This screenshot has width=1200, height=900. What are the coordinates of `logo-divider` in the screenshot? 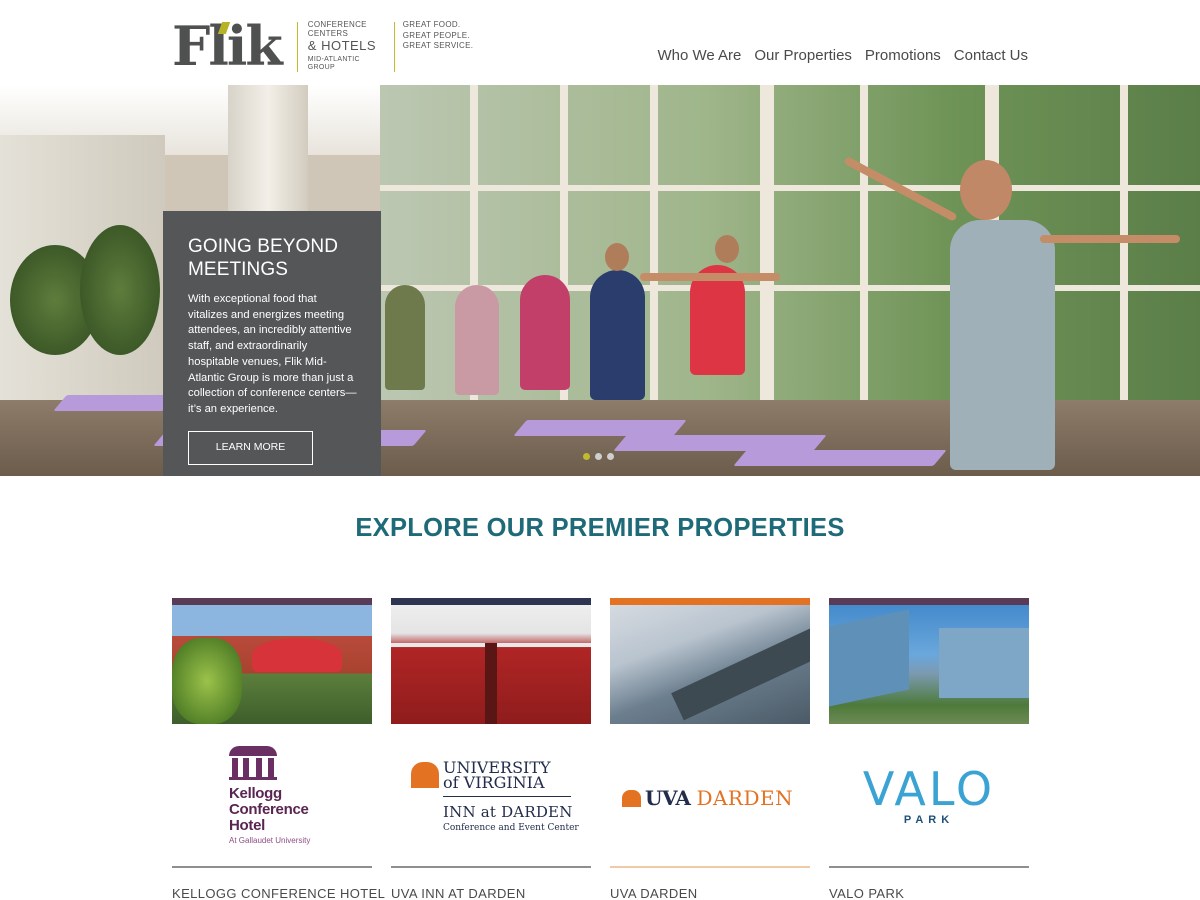 It's located at (297, 47).